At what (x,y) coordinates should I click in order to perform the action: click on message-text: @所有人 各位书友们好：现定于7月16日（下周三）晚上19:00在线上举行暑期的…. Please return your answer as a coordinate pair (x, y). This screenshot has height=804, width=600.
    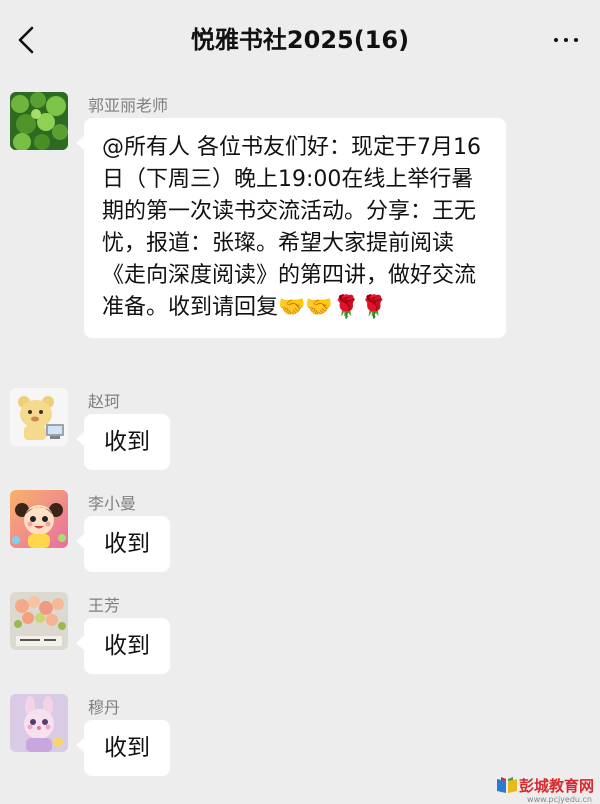
    Looking at the image, I should click on (291, 227).